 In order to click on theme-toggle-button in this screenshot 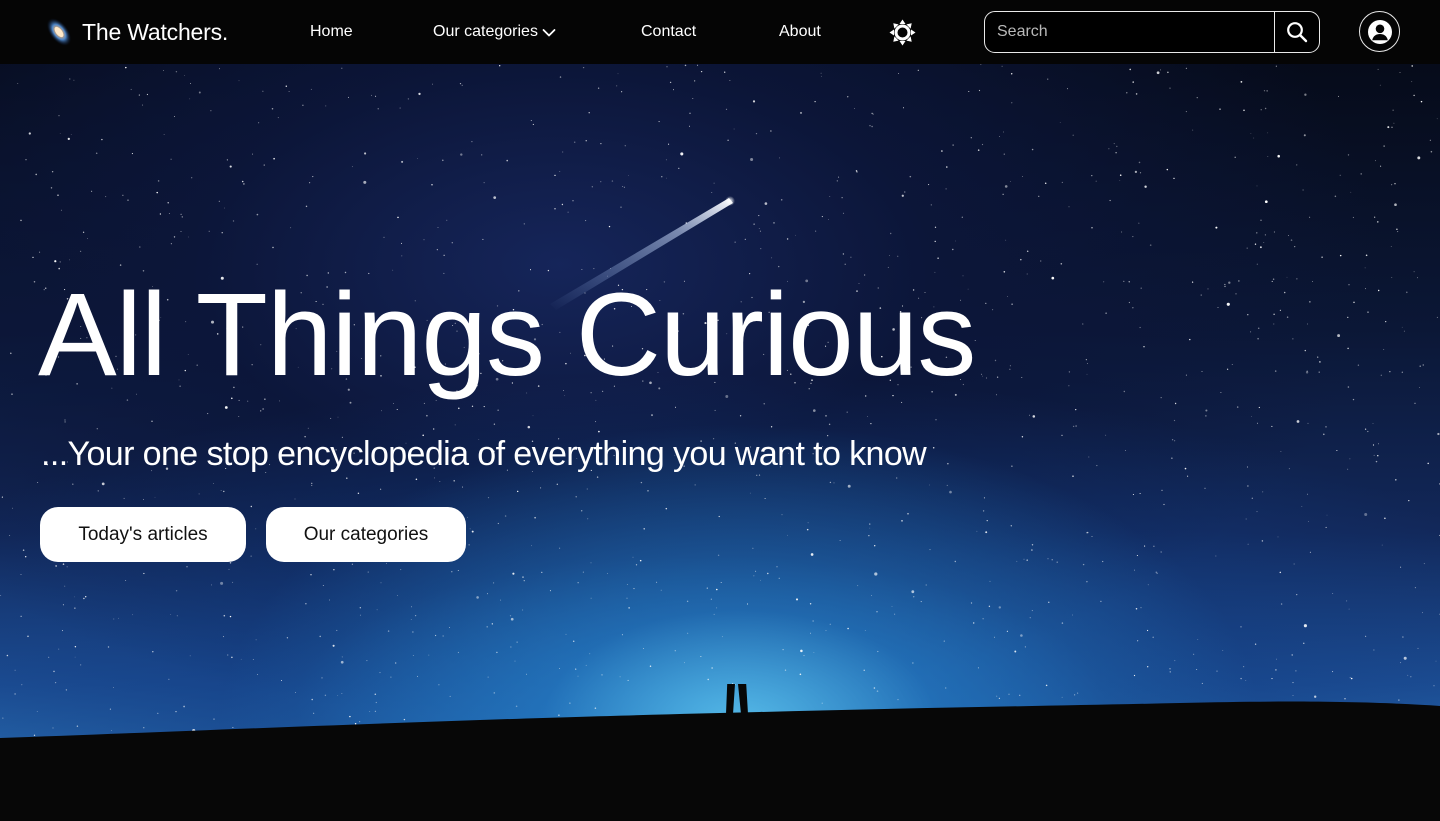, I will do `click(902, 32)`.